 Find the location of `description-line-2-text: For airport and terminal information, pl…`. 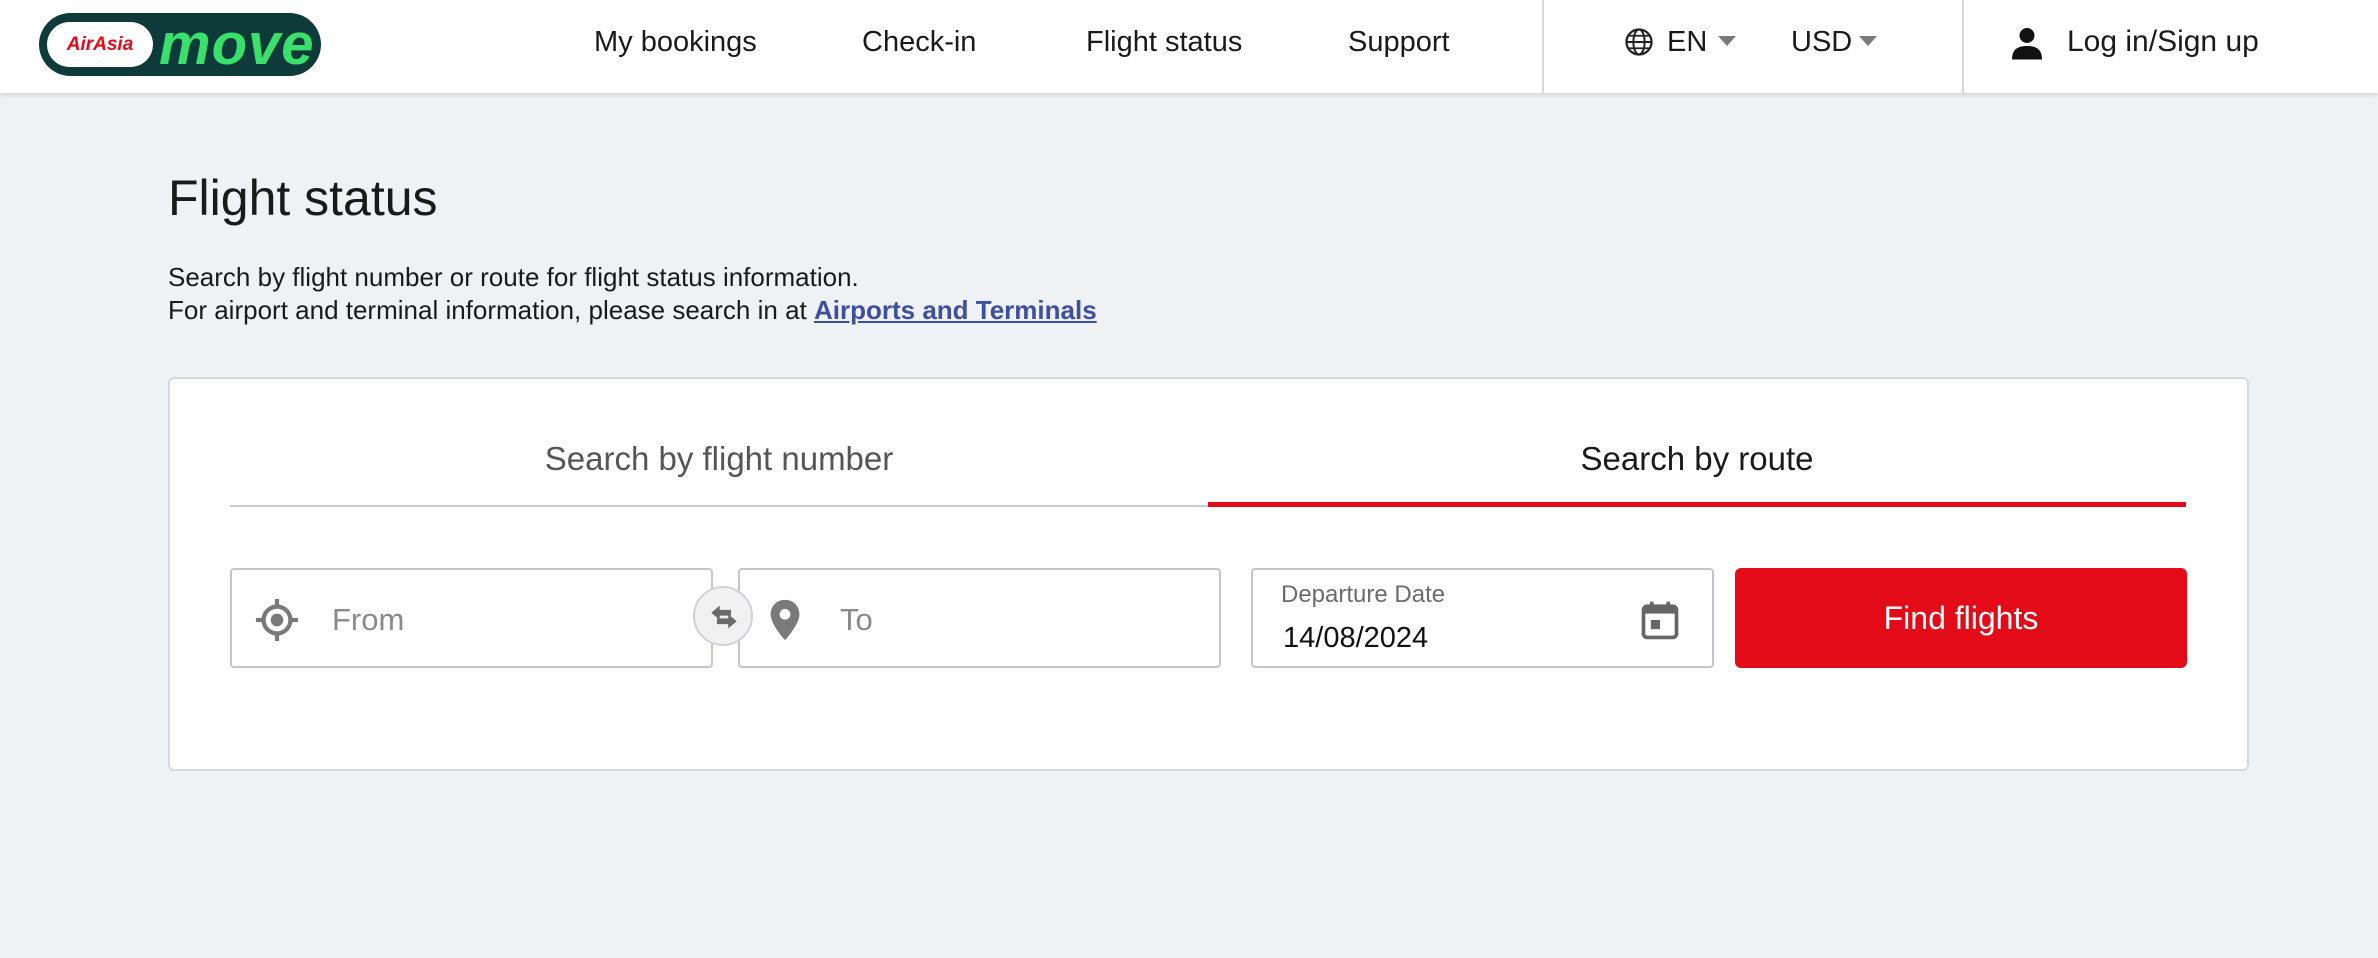

description-line-2-text: For airport and terminal information, pl… is located at coordinates (491, 310).